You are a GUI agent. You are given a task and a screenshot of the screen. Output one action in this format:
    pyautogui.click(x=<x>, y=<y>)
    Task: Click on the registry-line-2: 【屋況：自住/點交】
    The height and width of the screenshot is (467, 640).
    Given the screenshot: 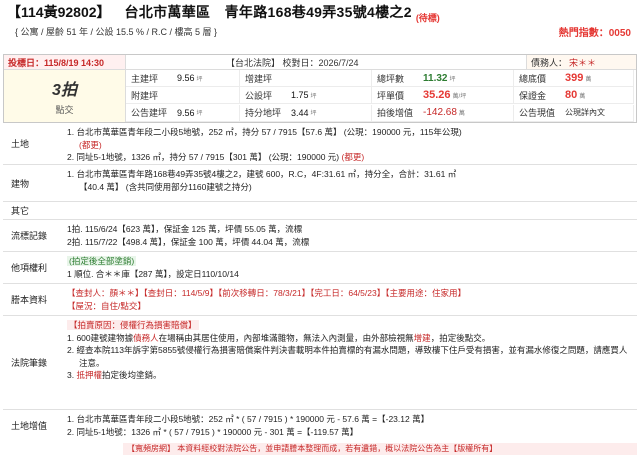 What is the action you would take?
    pyautogui.click(x=106, y=305)
    